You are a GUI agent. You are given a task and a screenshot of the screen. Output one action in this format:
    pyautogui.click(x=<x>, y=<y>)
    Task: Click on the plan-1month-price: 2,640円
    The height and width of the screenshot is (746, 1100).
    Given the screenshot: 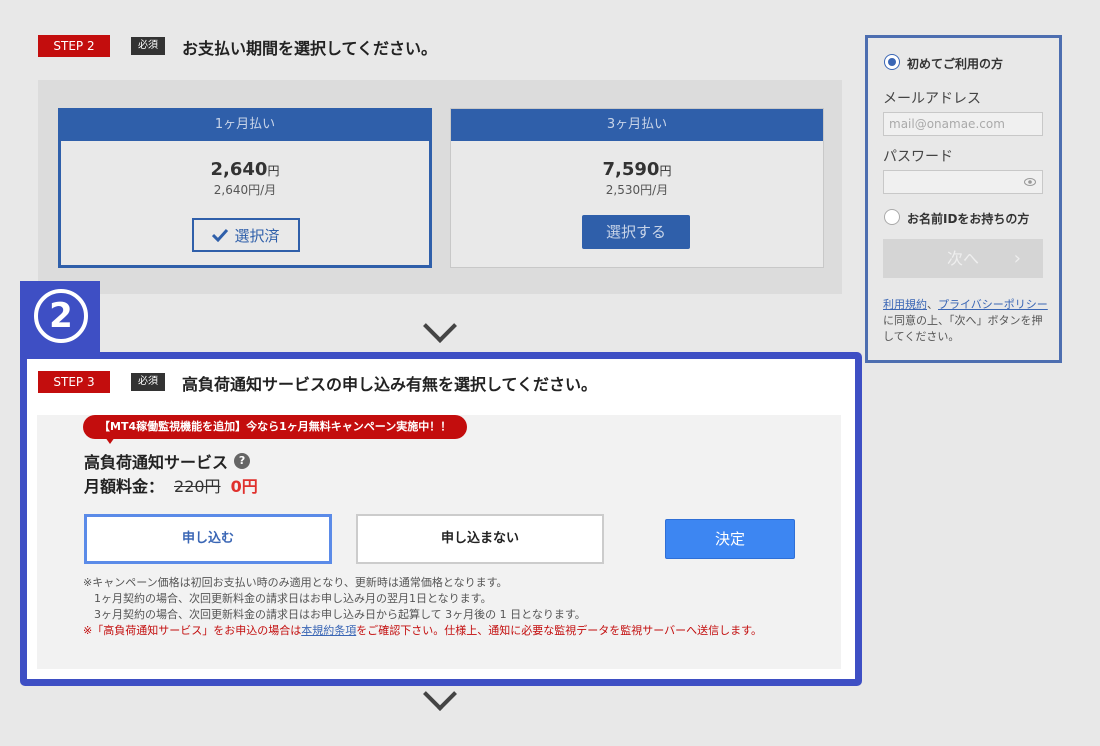 What is the action you would take?
    pyautogui.click(x=245, y=169)
    